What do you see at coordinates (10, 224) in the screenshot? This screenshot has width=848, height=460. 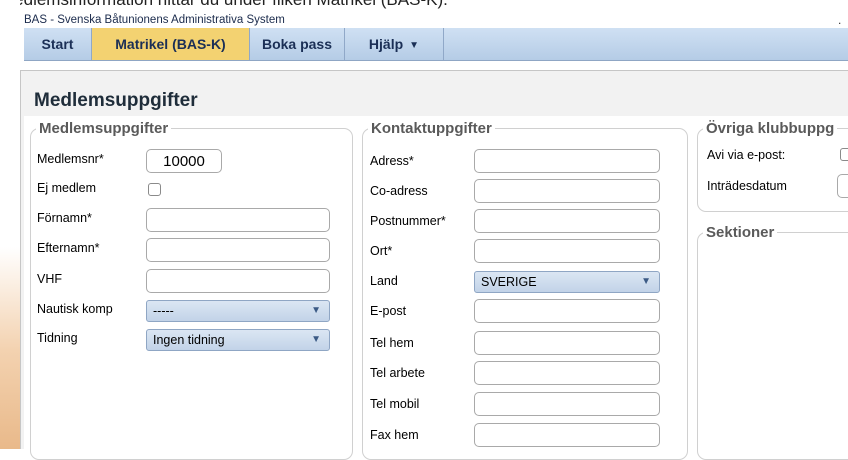 I see `background-strip` at bounding box center [10, 224].